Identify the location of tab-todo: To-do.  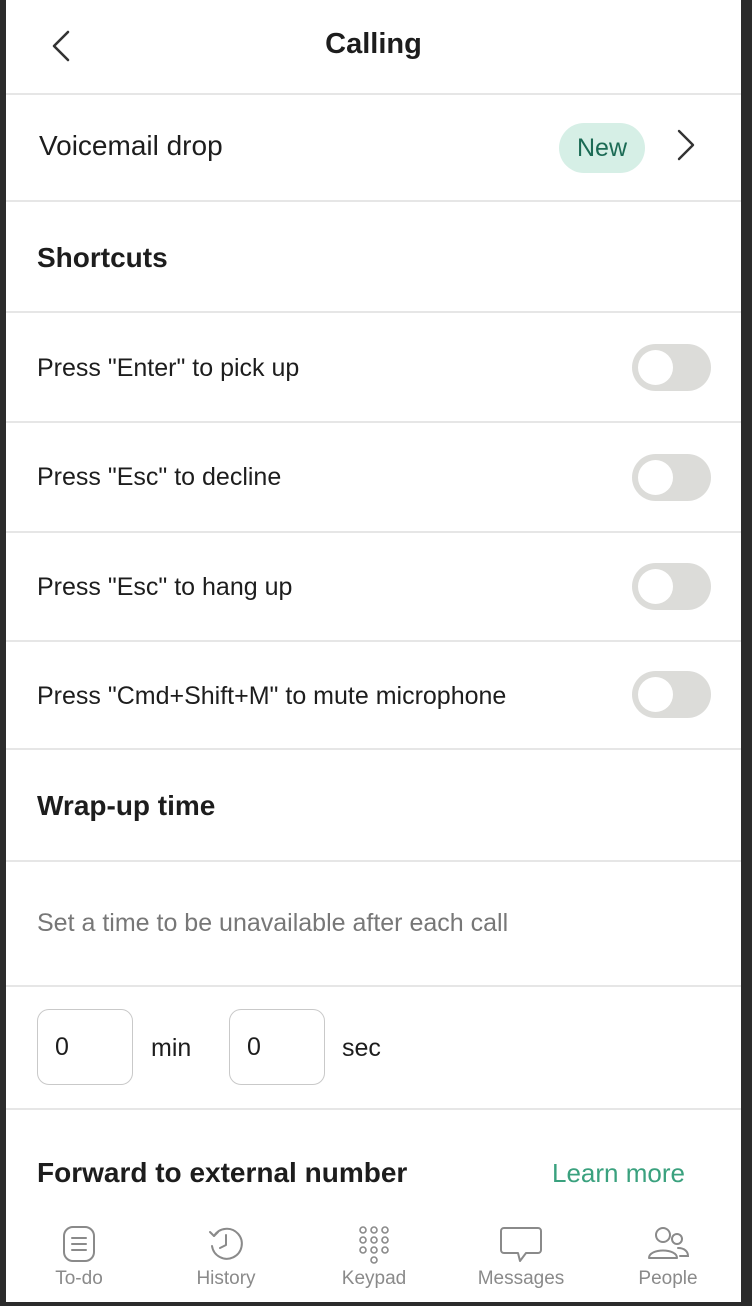
(79, 1251).